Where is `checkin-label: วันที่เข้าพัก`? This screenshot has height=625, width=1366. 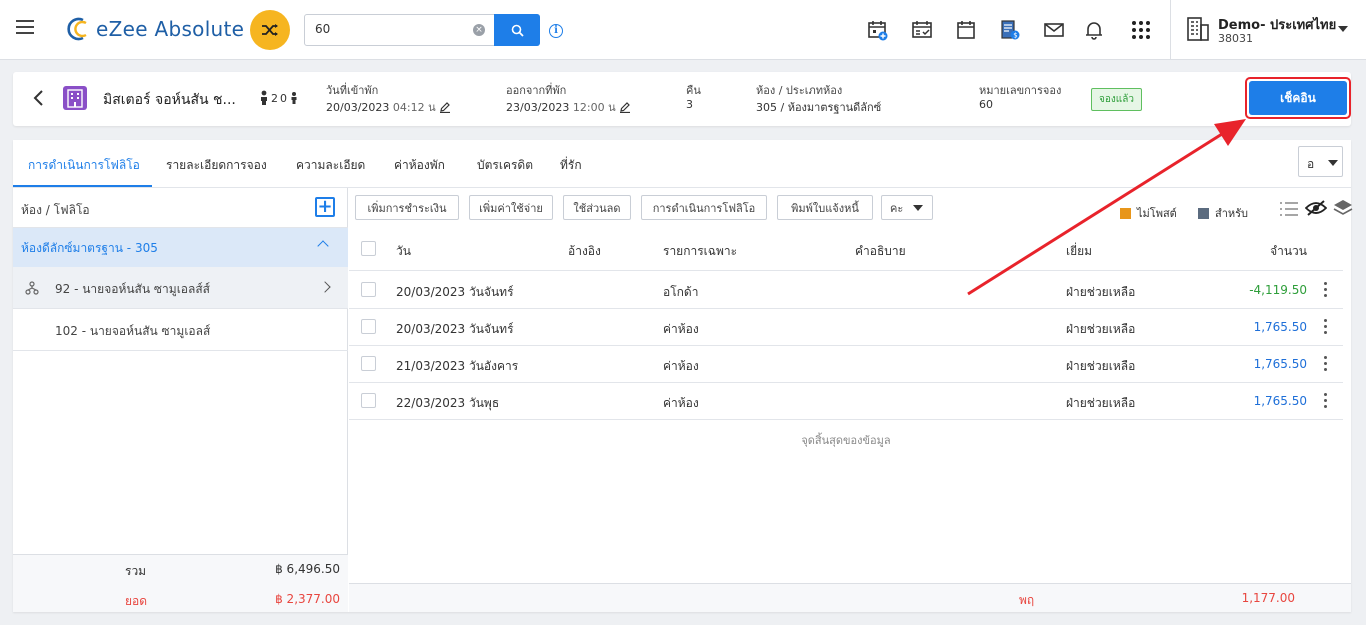 checkin-label: วันที่เข้าพัก is located at coordinates (352, 90).